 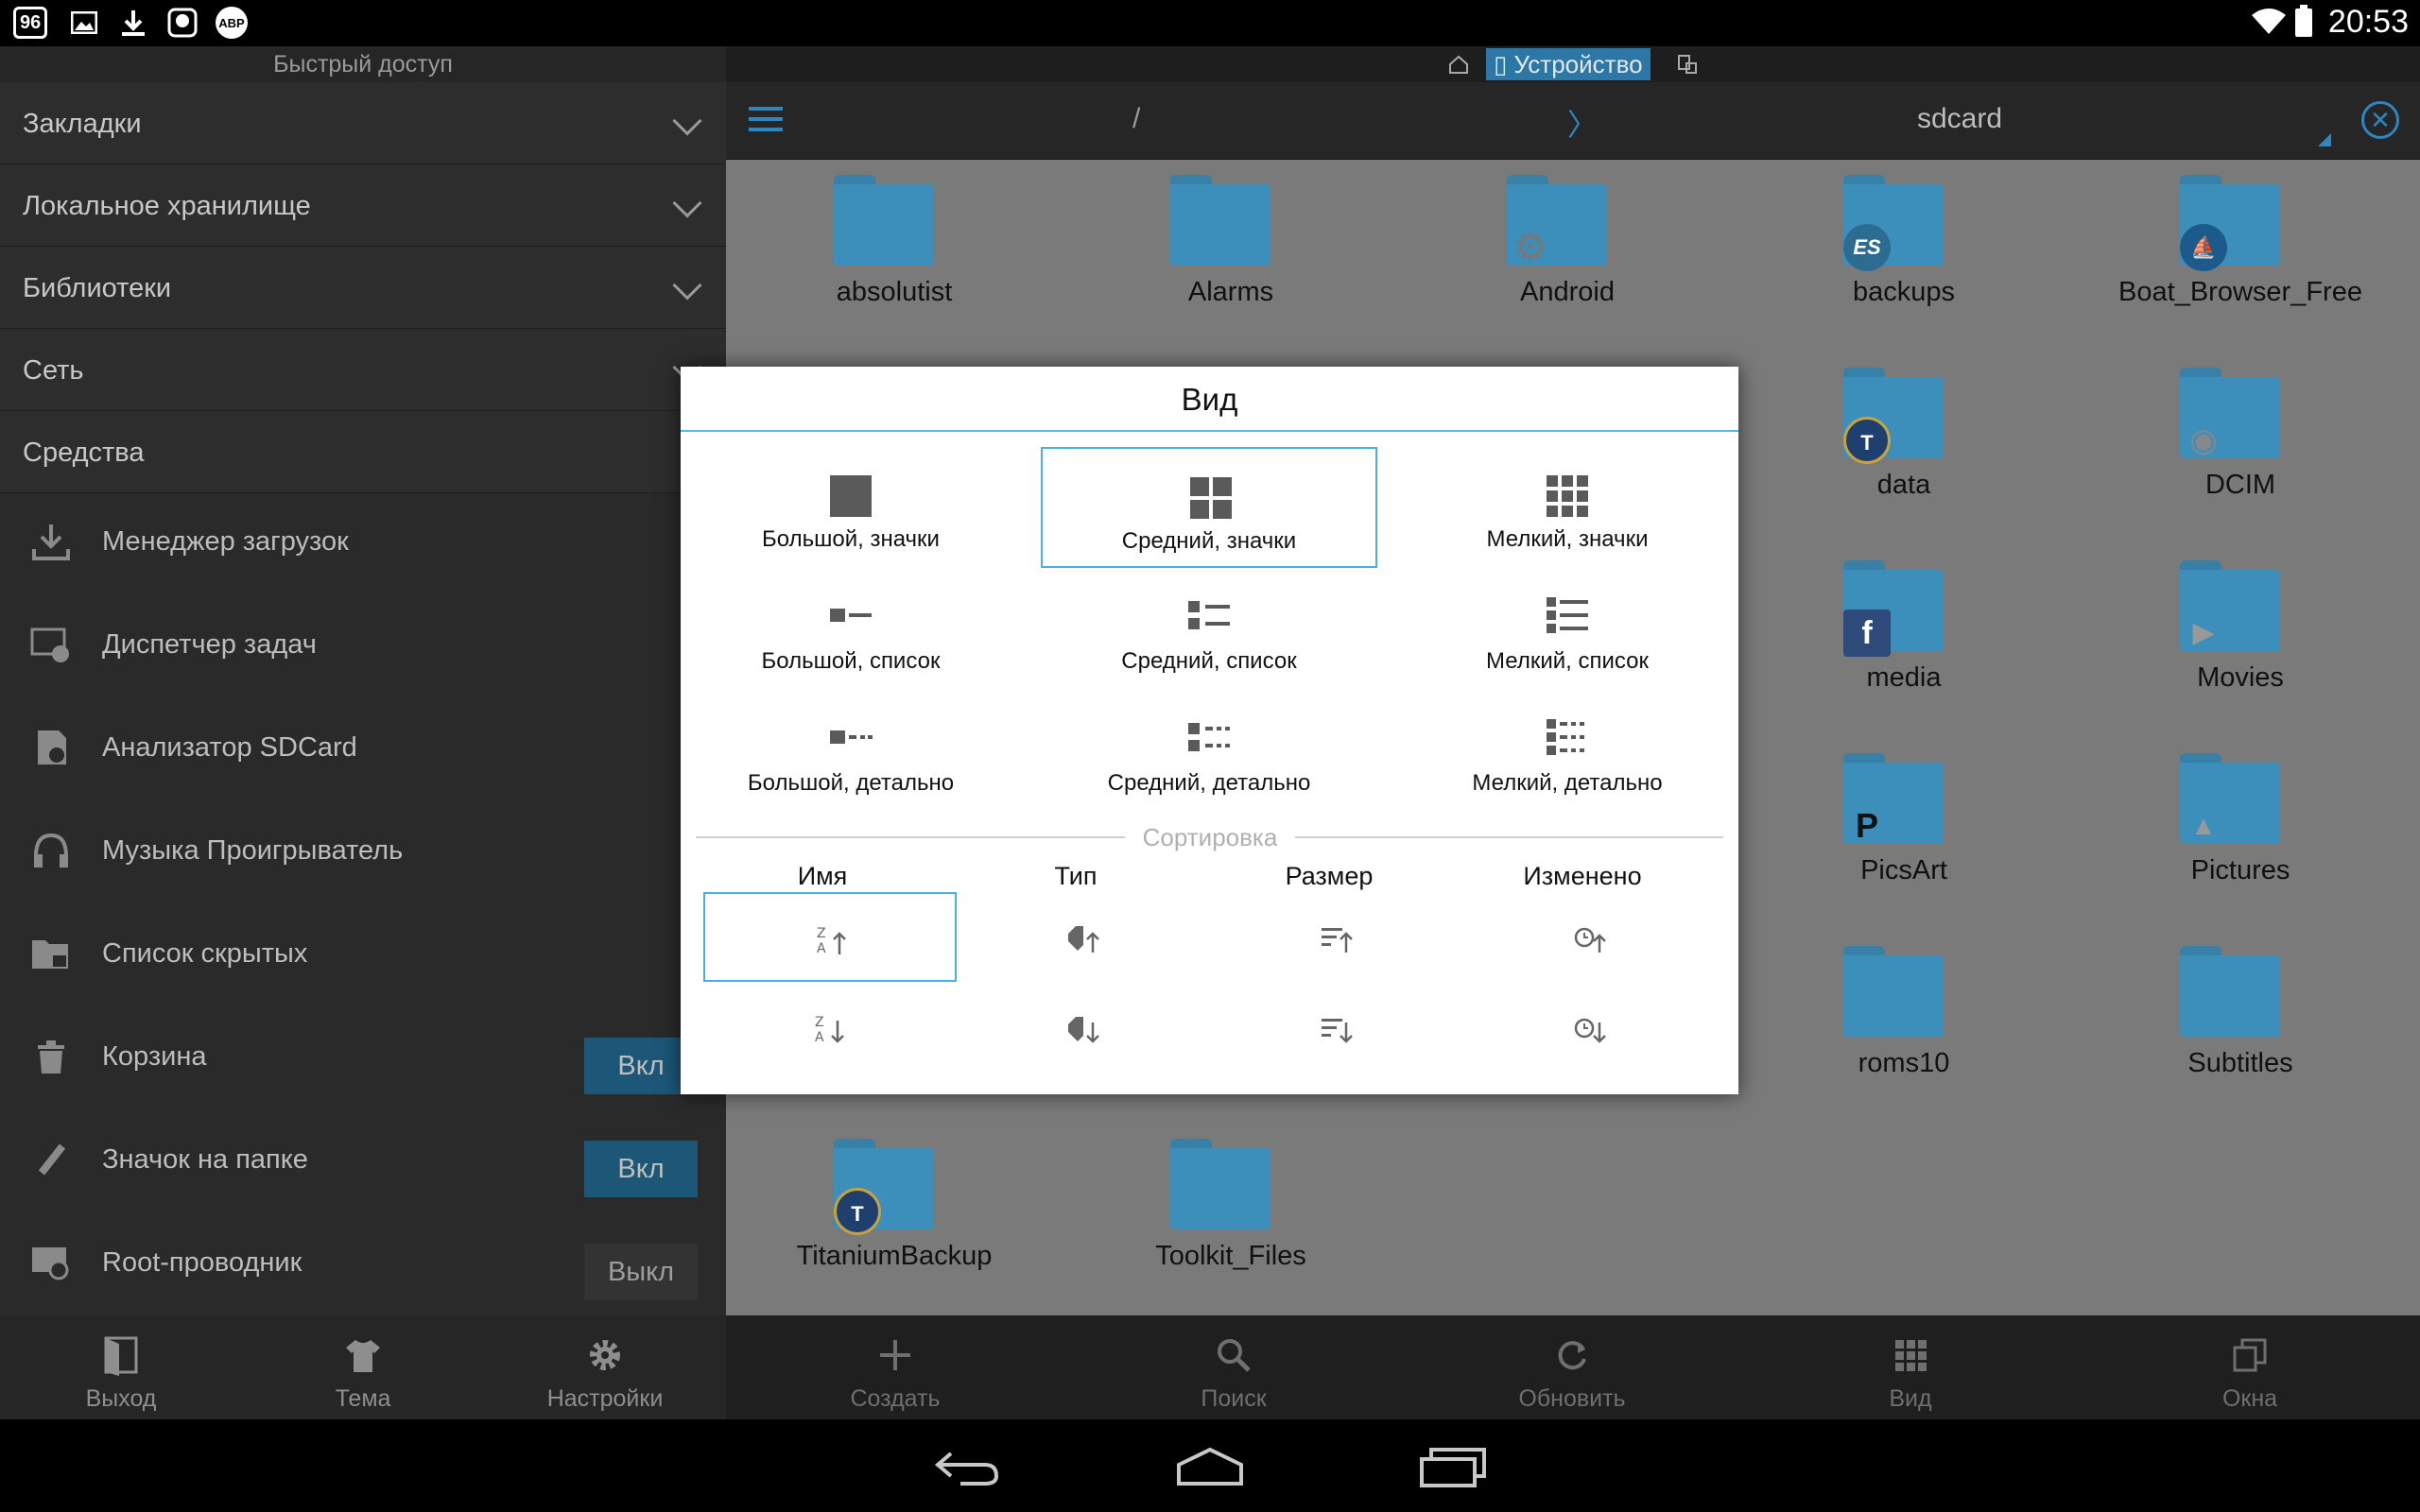 What do you see at coordinates (851, 507) in the screenshot?
I see `view-option-large-icons: Большой, значки` at bounding box center [851, 507].